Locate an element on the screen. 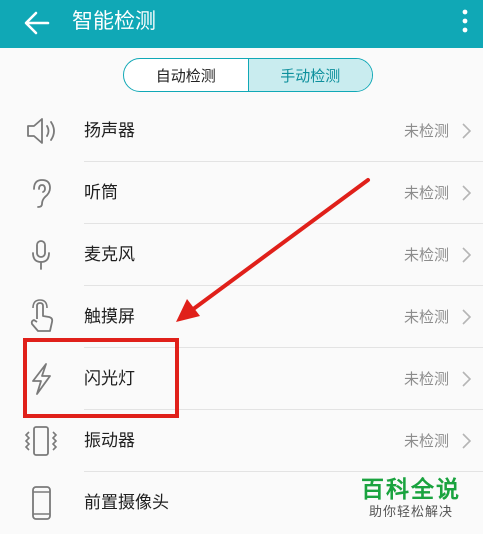 The height and width of the screenshot is (534, 483). list-item-speaker: 扬声器 未检测 is located at coordinates (241, 131).